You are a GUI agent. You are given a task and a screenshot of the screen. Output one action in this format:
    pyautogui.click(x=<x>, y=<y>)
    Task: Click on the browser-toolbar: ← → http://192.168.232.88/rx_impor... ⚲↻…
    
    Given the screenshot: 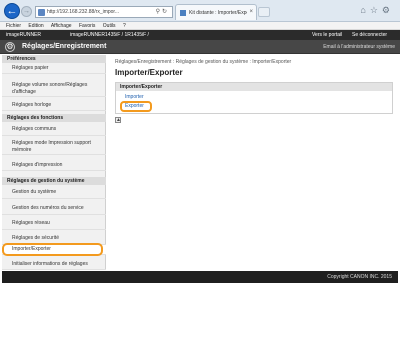 What is the action you would take?
    pyautogui.click(x=200, y=11)
    